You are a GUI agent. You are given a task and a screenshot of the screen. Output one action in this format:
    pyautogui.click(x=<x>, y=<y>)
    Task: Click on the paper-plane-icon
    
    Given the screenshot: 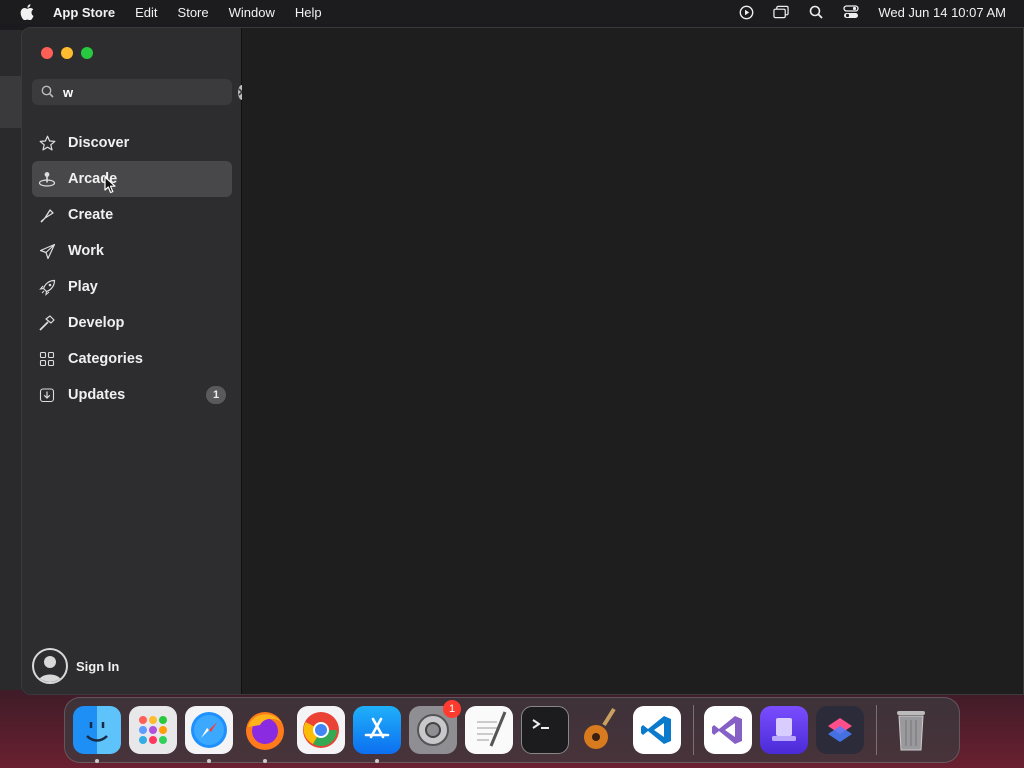 What is the action you would take?
    pyautogui.click(x=47, y=251)
    